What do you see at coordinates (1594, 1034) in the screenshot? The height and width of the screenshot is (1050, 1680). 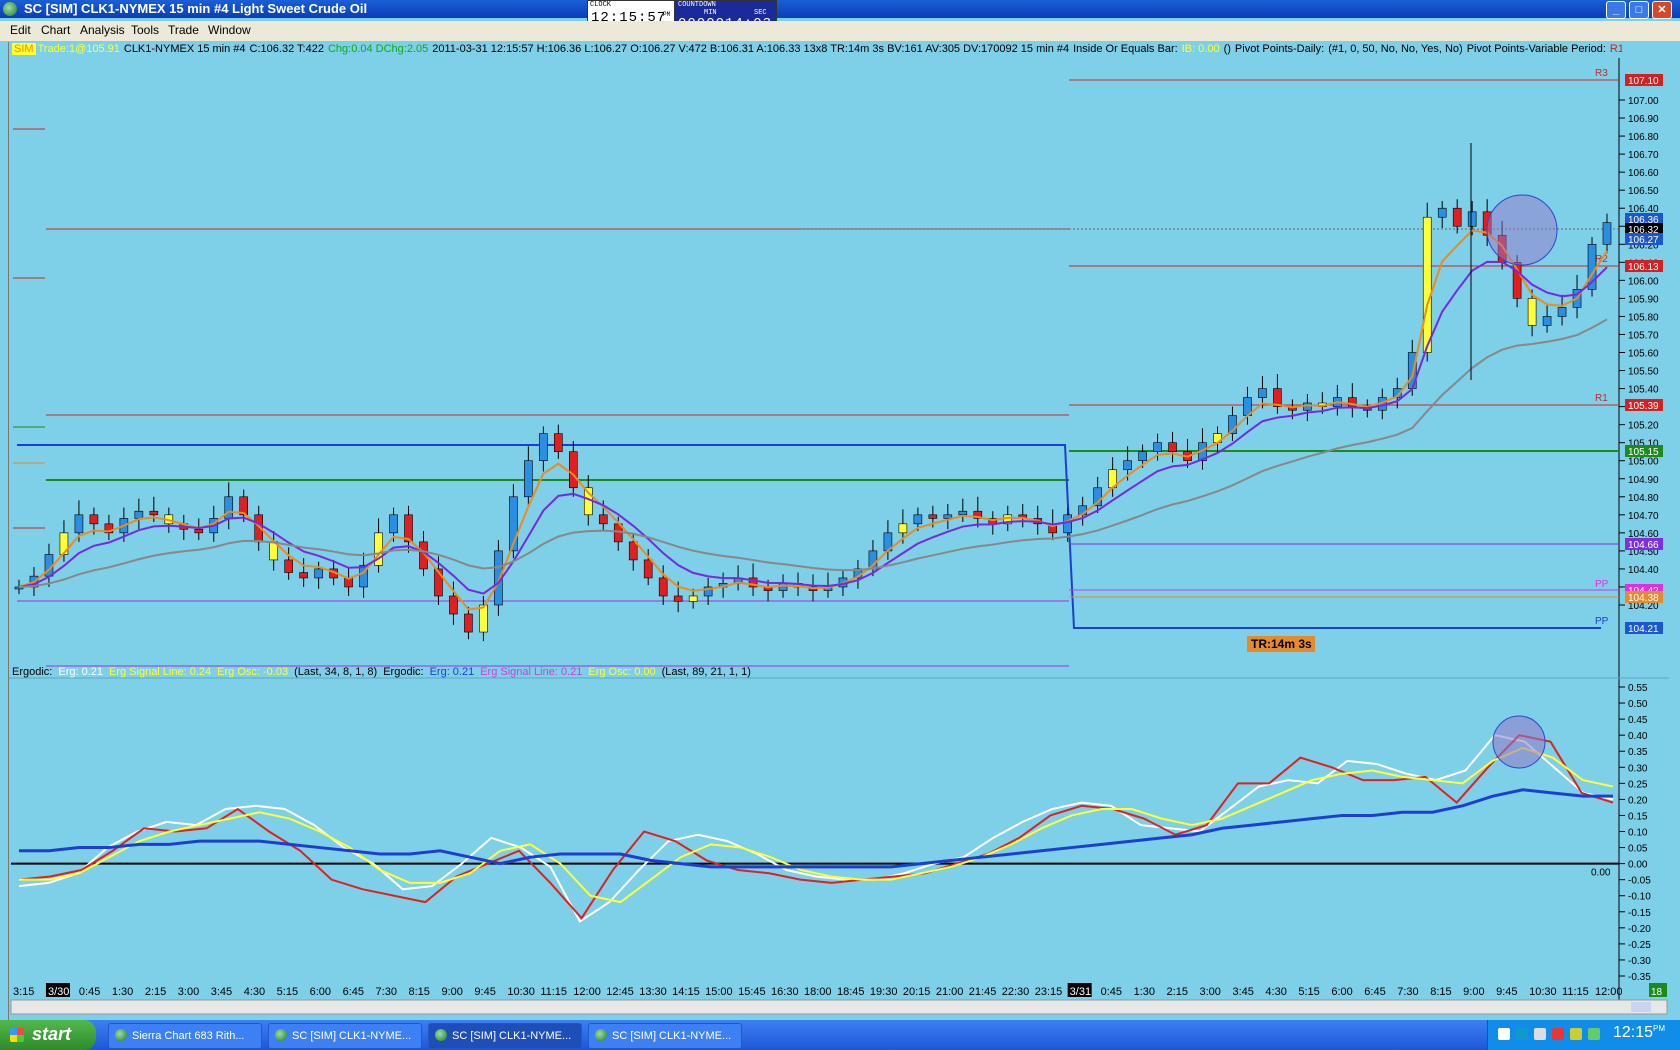 I see `tray-app-icon` at bounding box center [1594, 1034].